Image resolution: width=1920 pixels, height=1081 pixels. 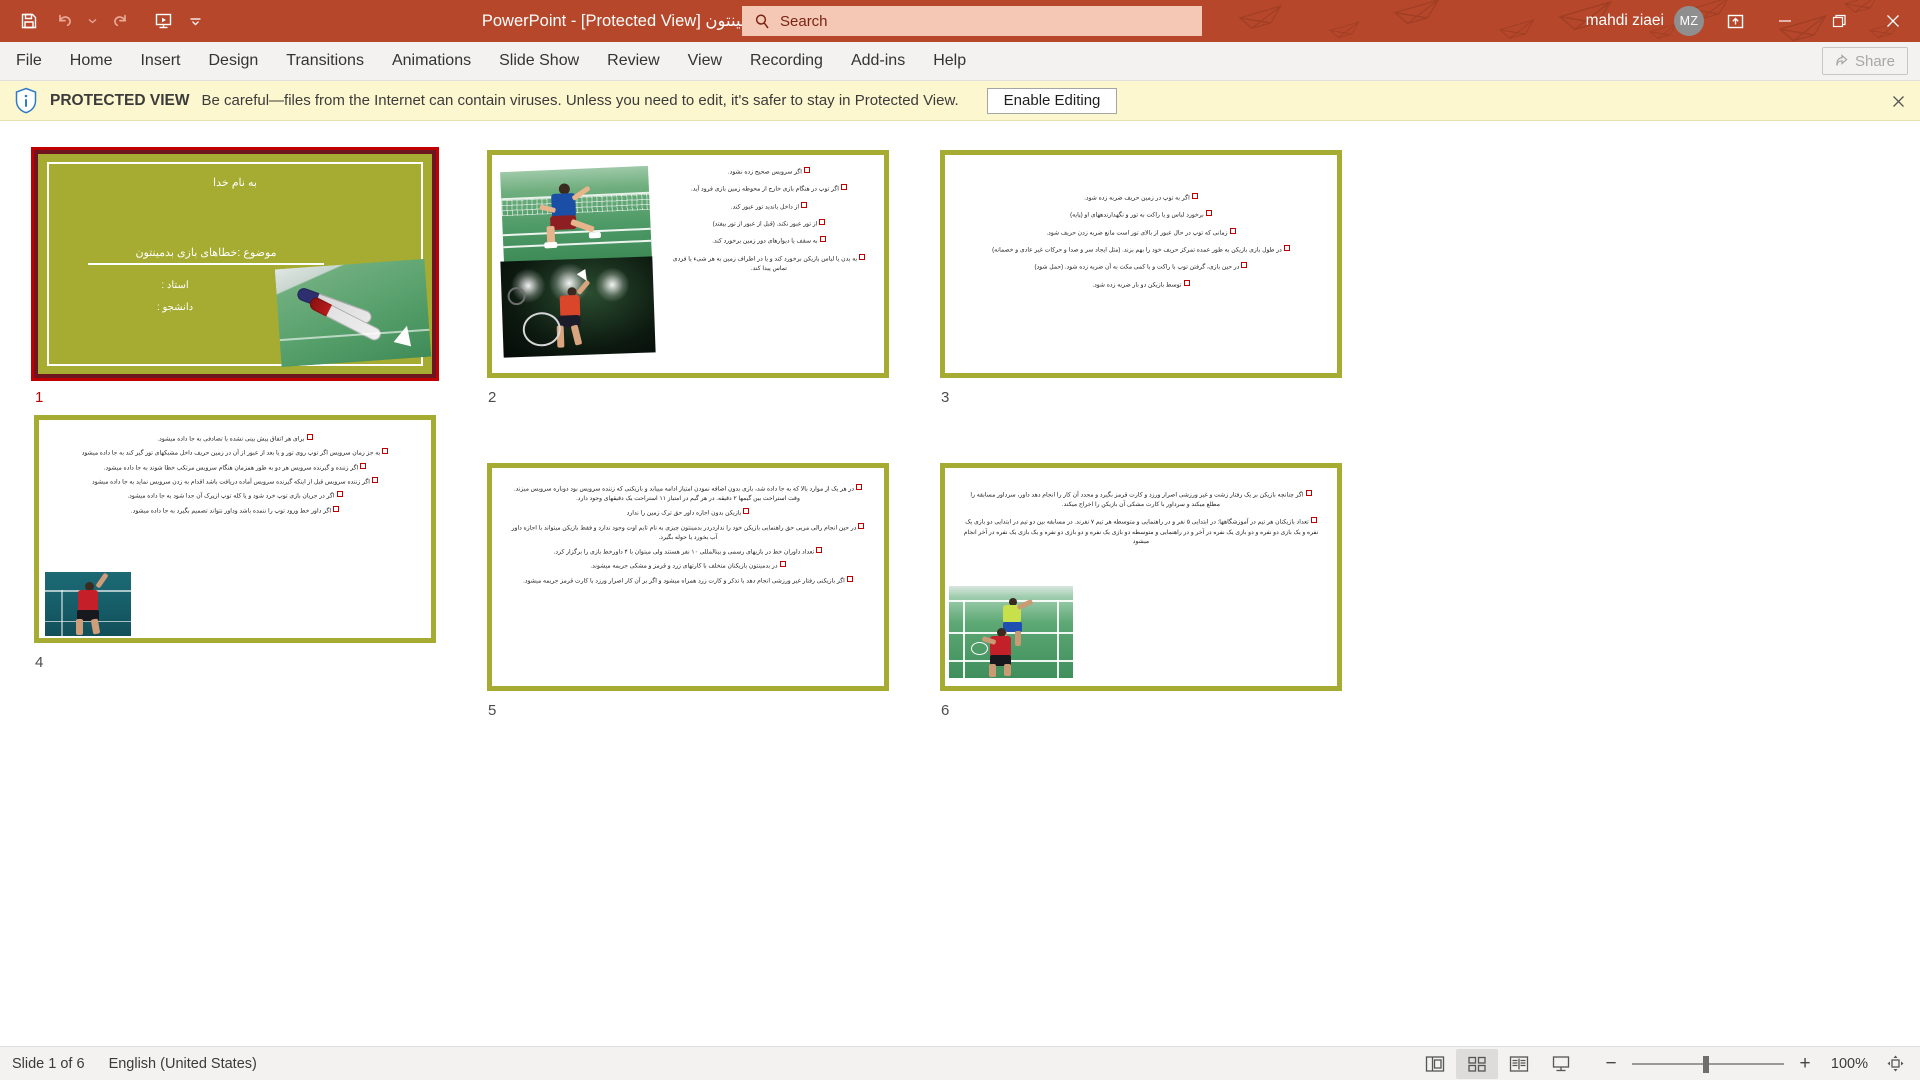 I want to click on normal-view-button, so click(x=1435, y=1064).